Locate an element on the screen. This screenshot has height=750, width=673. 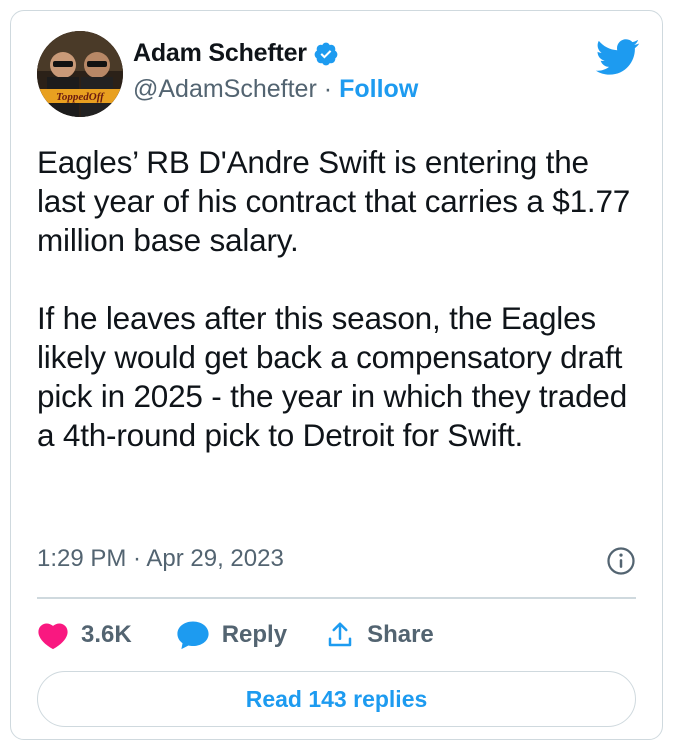
reply-button: Reply is located at coordinates (231, 635).